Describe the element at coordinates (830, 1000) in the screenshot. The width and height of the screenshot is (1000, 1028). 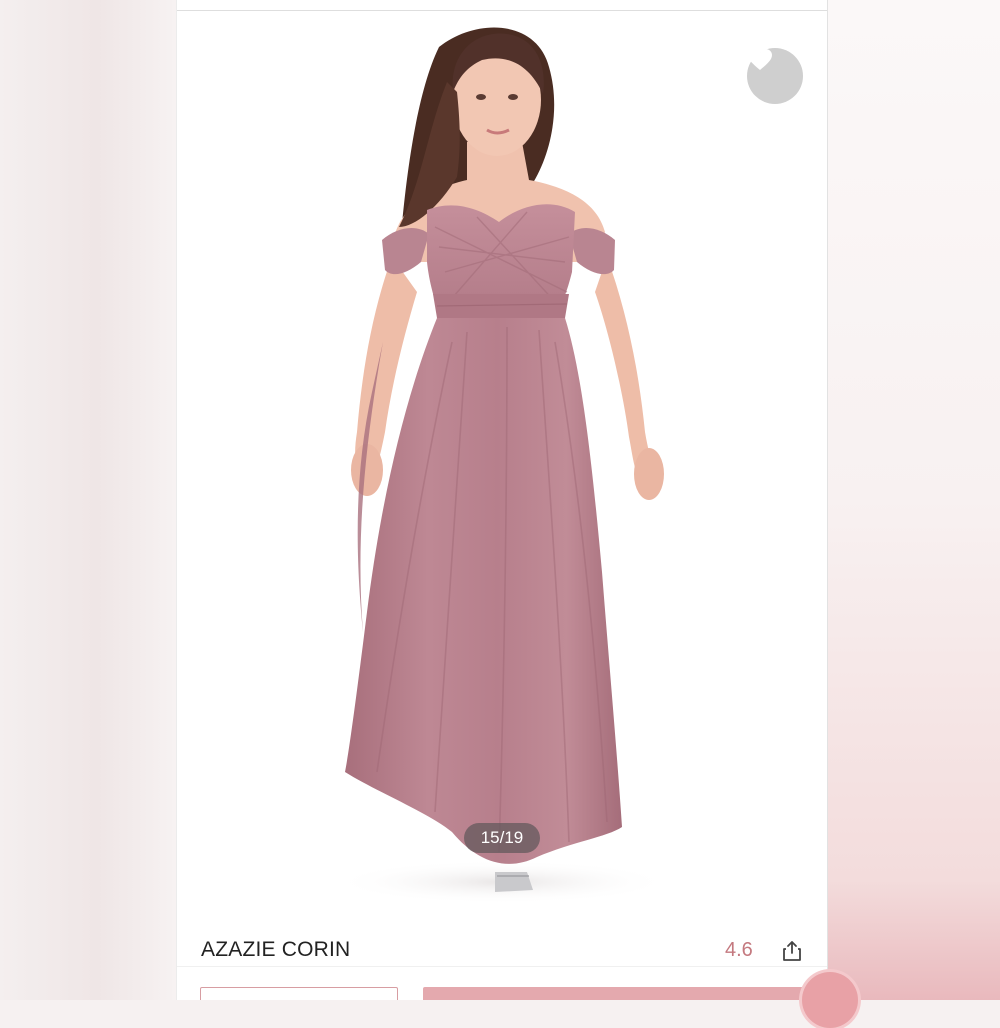
I see `chat-button` at that location.